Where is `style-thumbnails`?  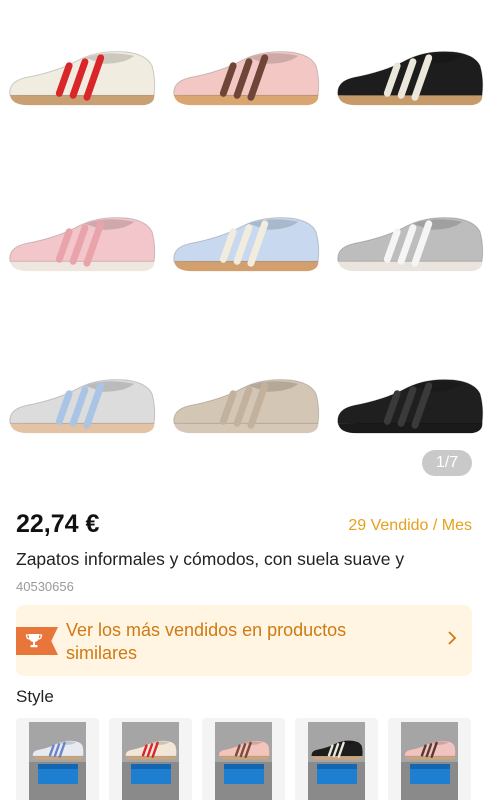 style-thumbnails is located at coordinates (252, 759).